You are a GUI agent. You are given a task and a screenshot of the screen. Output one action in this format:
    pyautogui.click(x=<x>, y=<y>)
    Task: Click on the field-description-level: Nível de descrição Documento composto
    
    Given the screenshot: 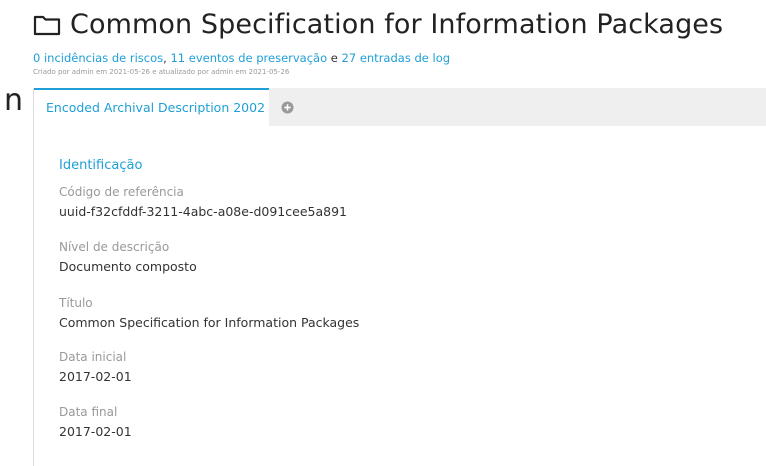 What is the action you would take?
    pyautogui.click(x=128, y=257)
    